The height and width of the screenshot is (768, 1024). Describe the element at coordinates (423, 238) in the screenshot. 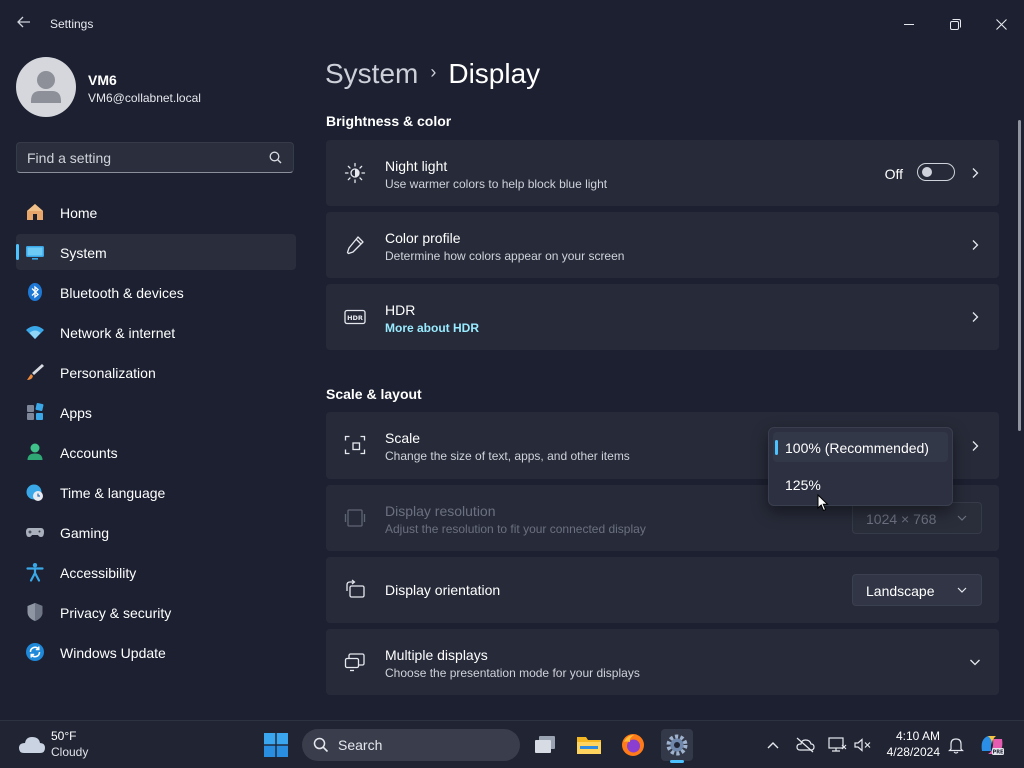

I see `color-profile-title: Color profile` at that location.